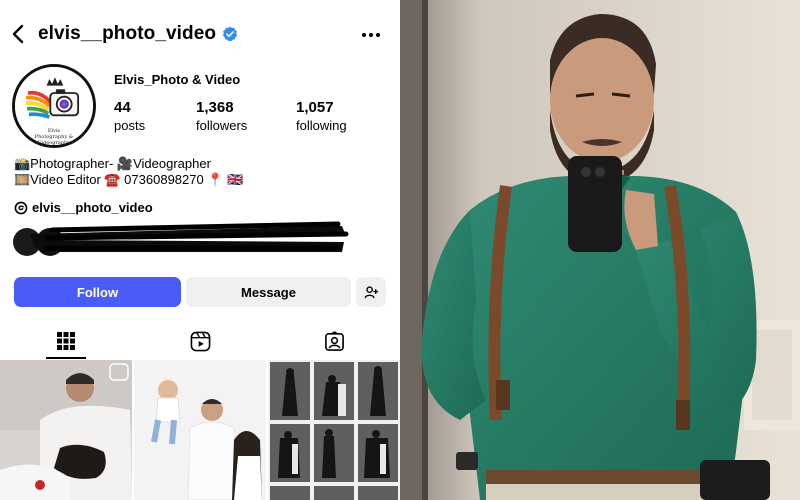 The width and height of the screenshot is (800, 500). Describe the element at coordinates (230, 34) in the screenshot. I see `verified-badge-icon` at that location.